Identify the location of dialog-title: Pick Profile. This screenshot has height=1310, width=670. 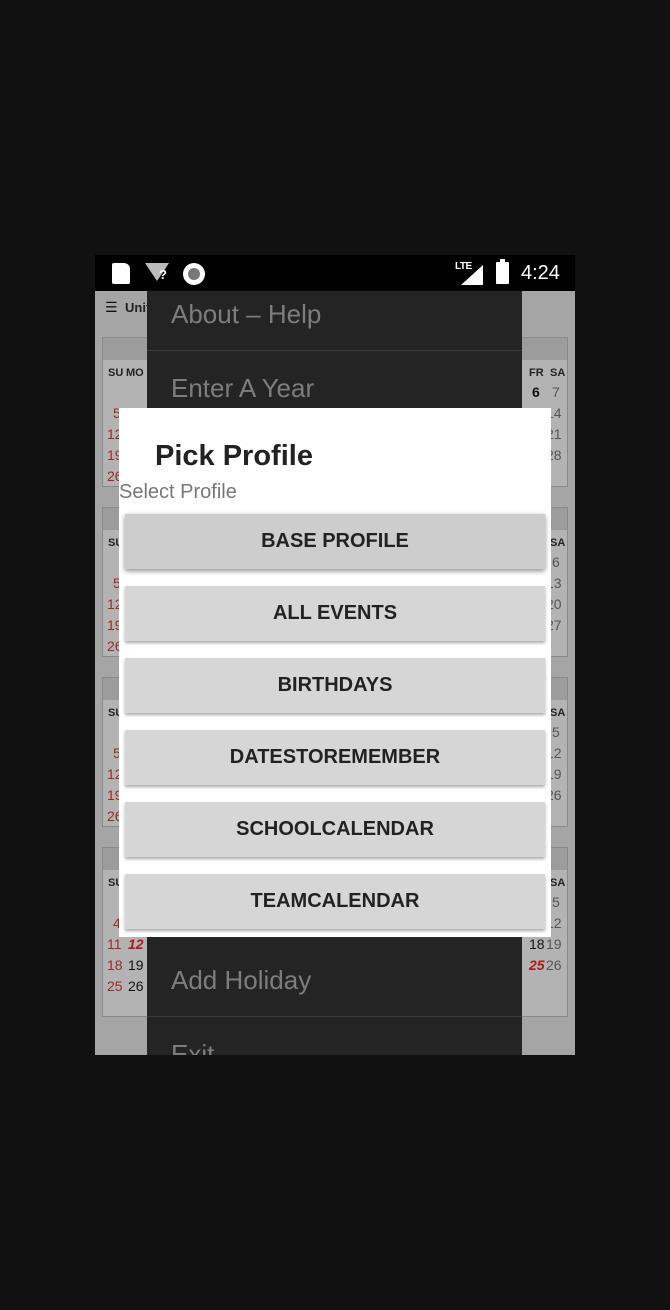
(234, 456).